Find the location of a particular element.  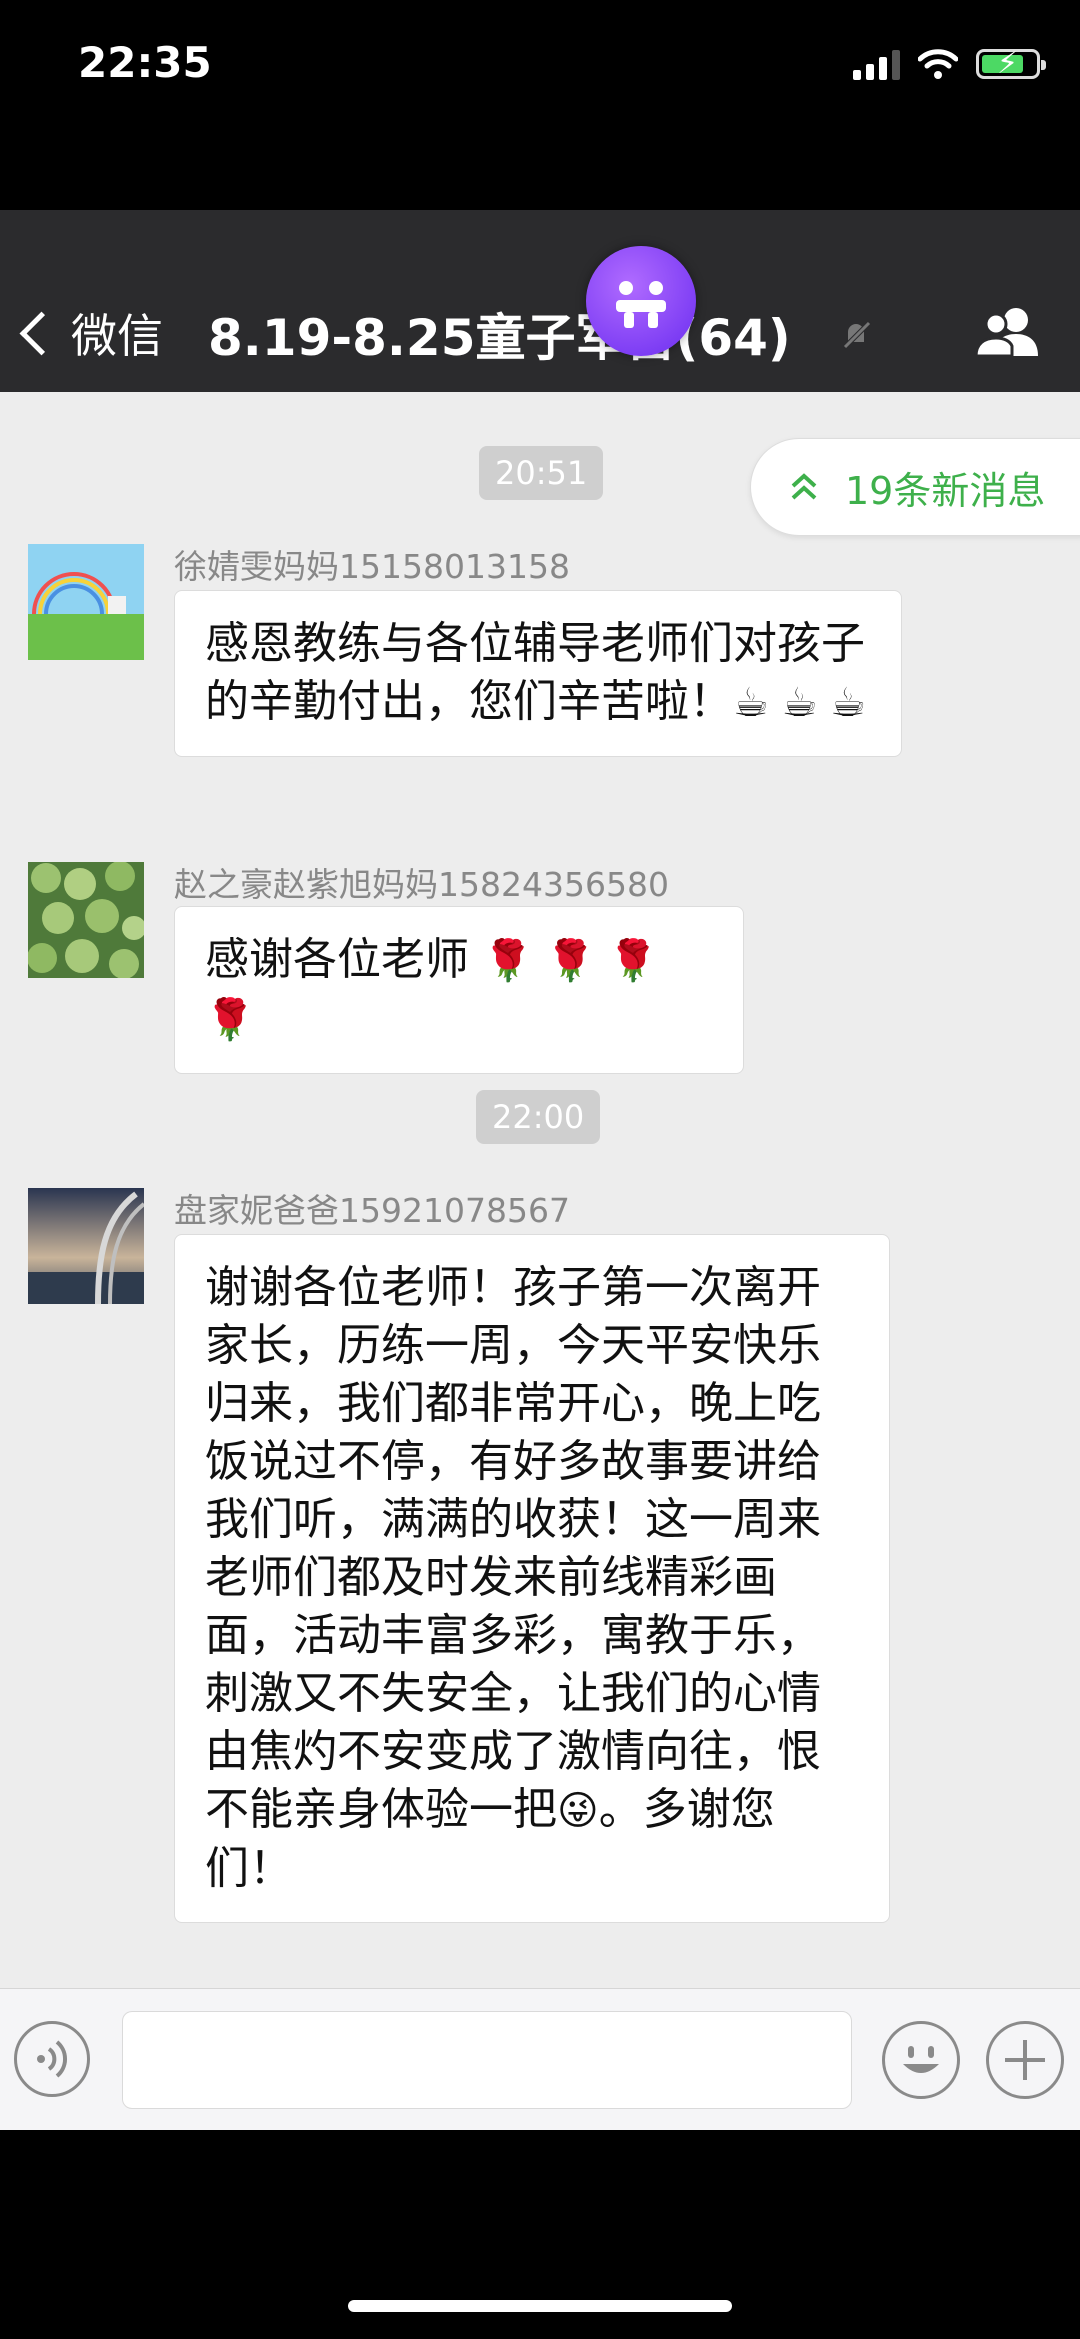

smiley-icon is located at coordinates (921, 2059).